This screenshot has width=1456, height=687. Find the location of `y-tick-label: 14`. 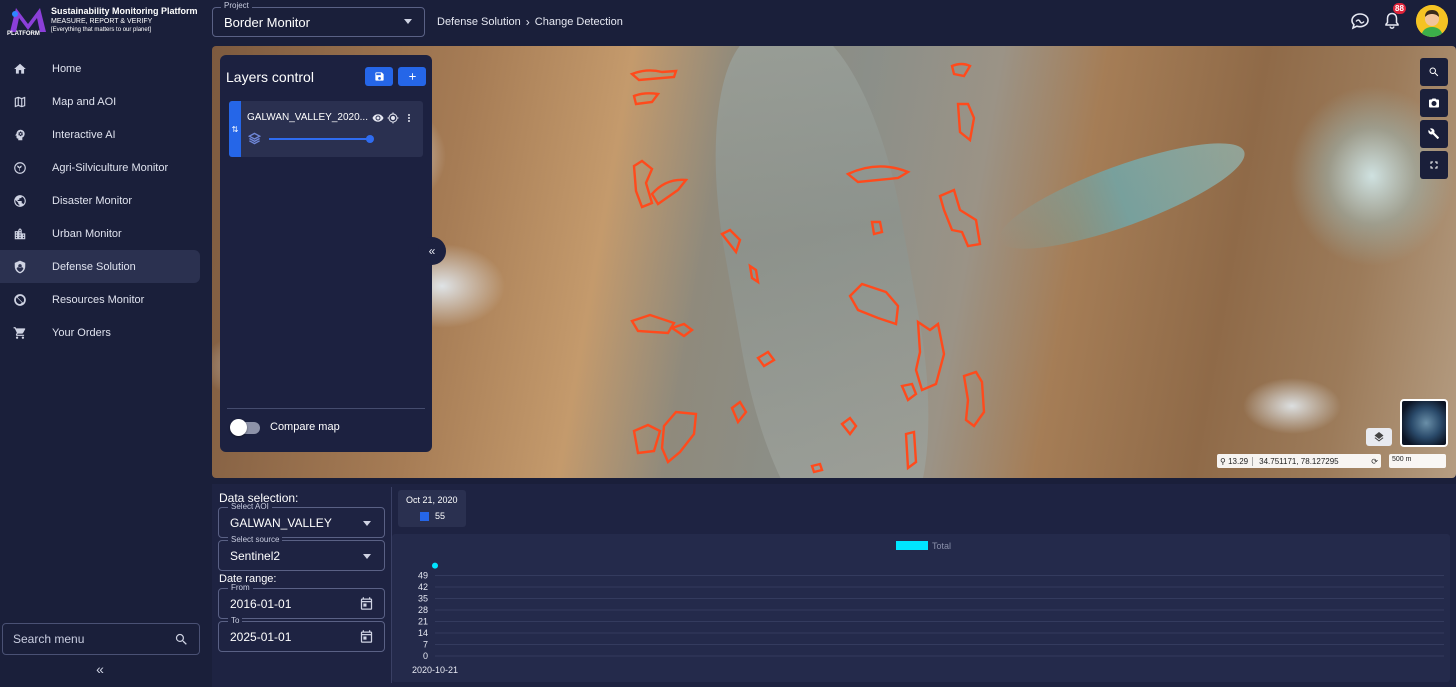

y-tick-label: 14 is located at coordinates (423, 633).